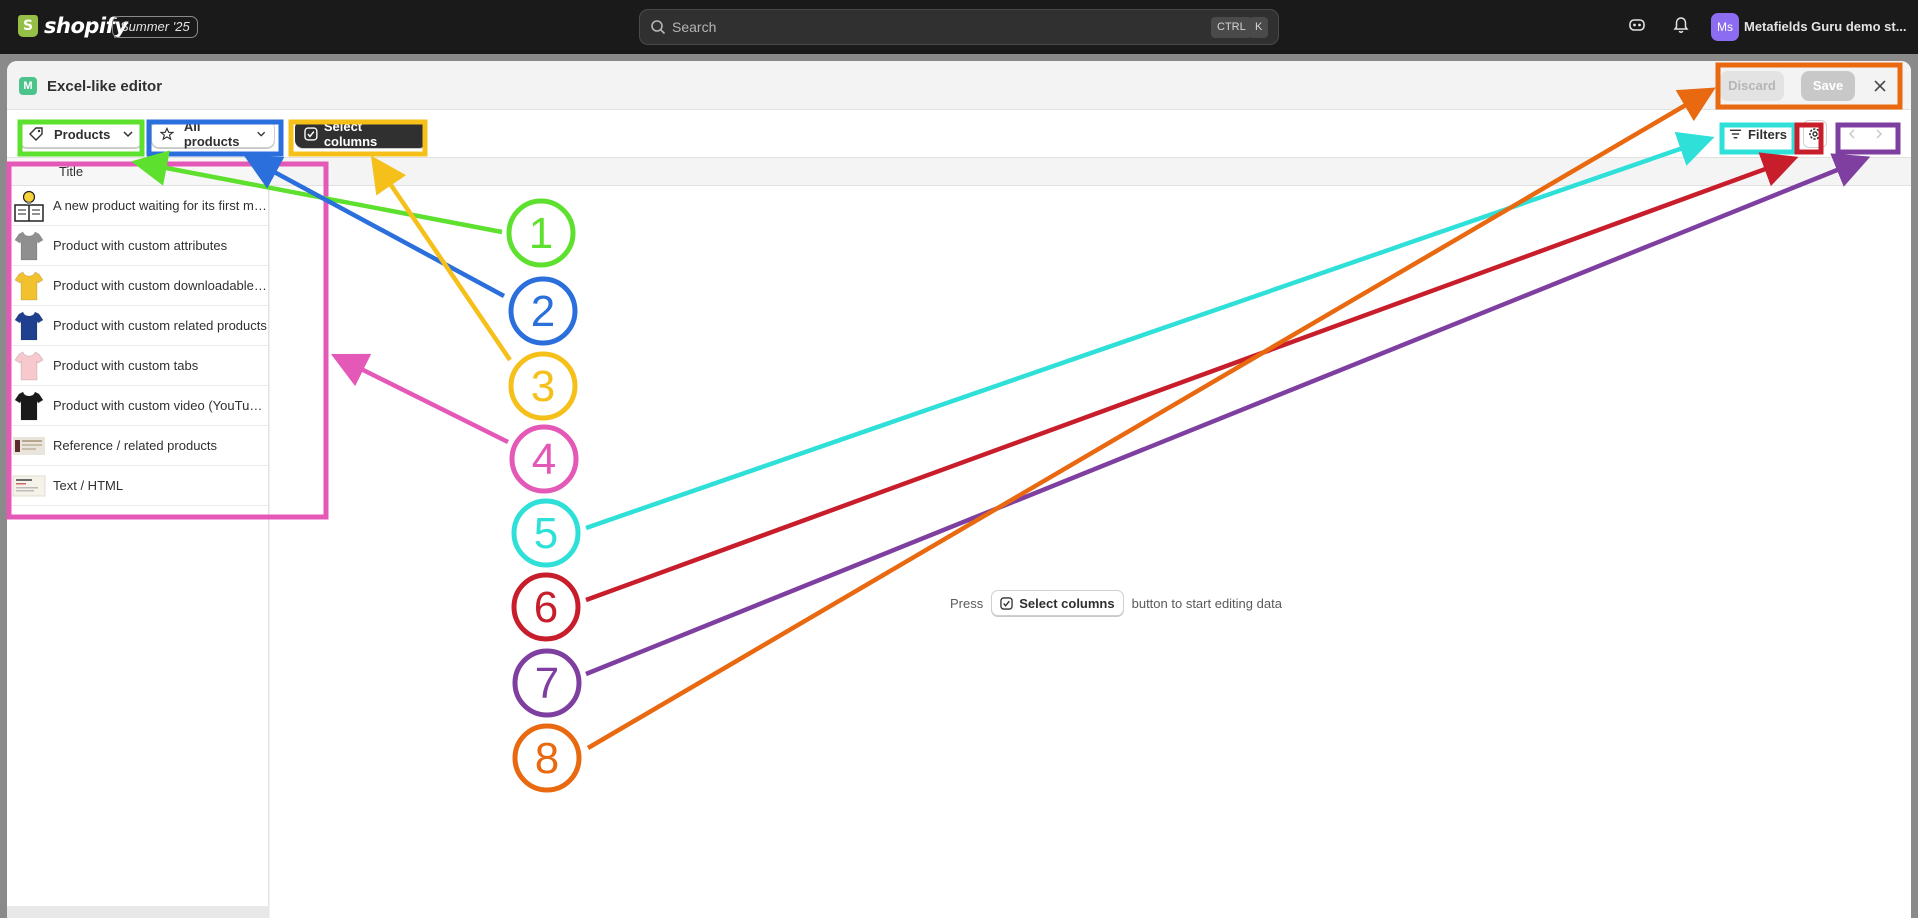 The image size is (1918, 918). What do you see at coordinates (1735, 134) in the screenshot?
I see `filter-lines-icon` at bounding box center [1735, 134].